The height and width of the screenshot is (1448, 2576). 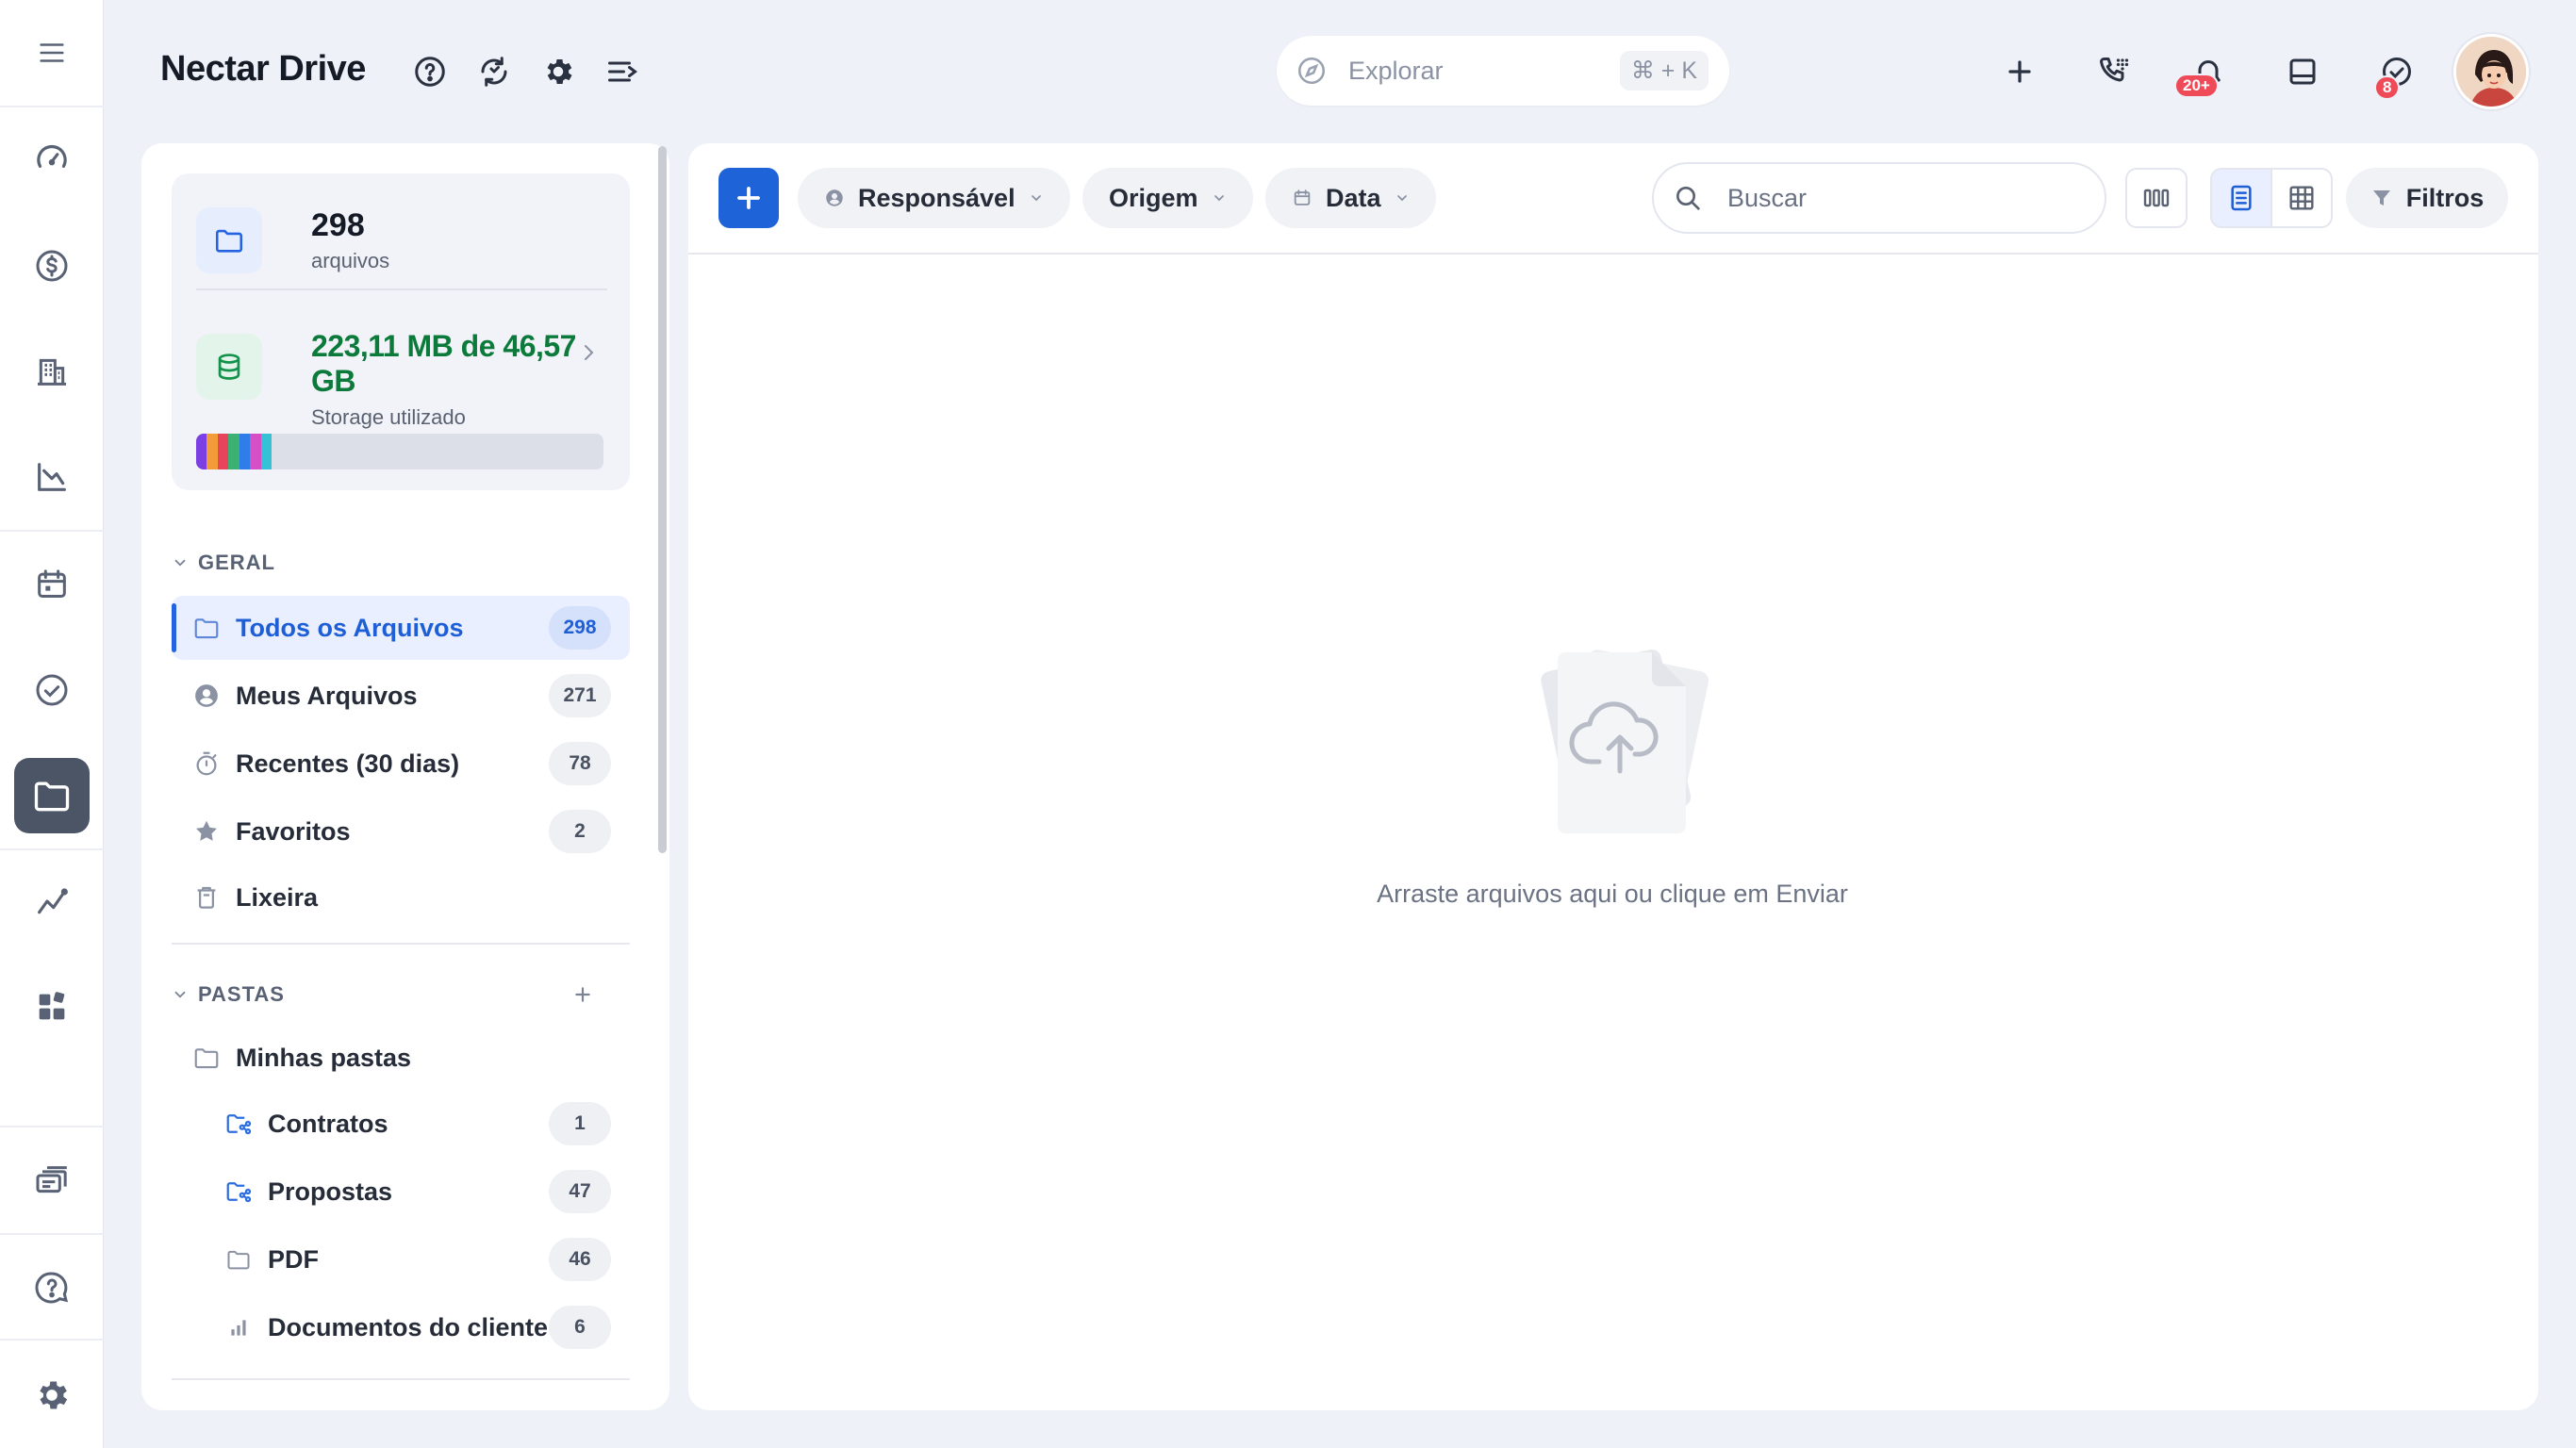 I want to click on toolbar-divider, so click(x=1613, y=254).